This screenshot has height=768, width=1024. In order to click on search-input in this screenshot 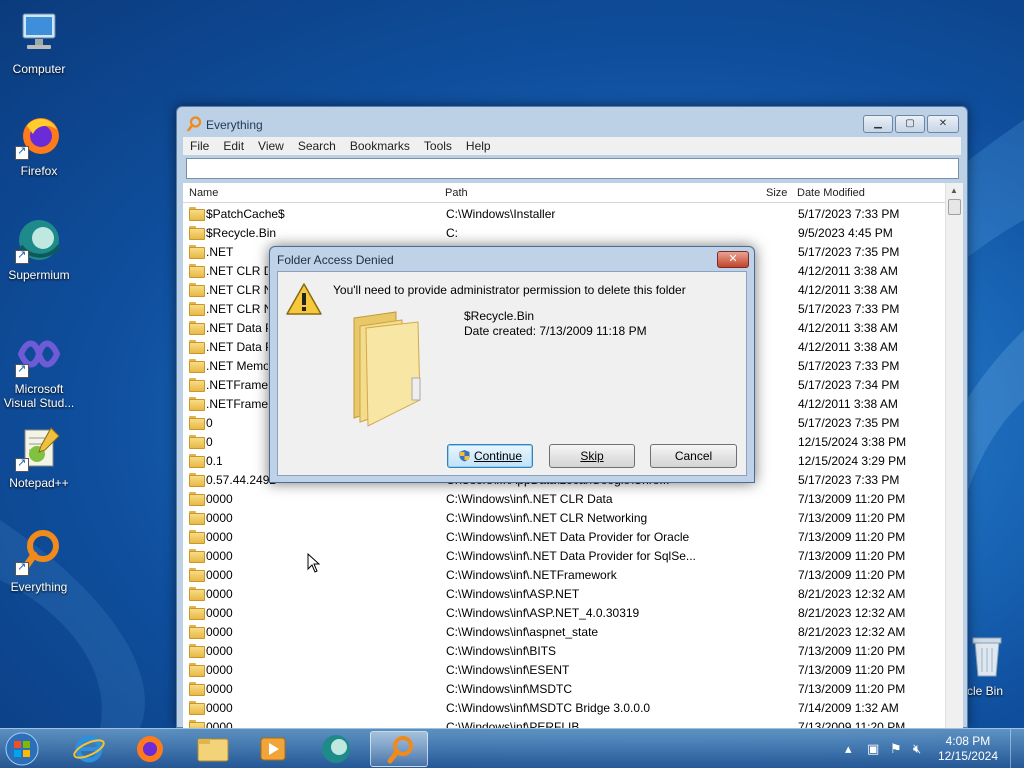, I will do `click(572, 168)`.